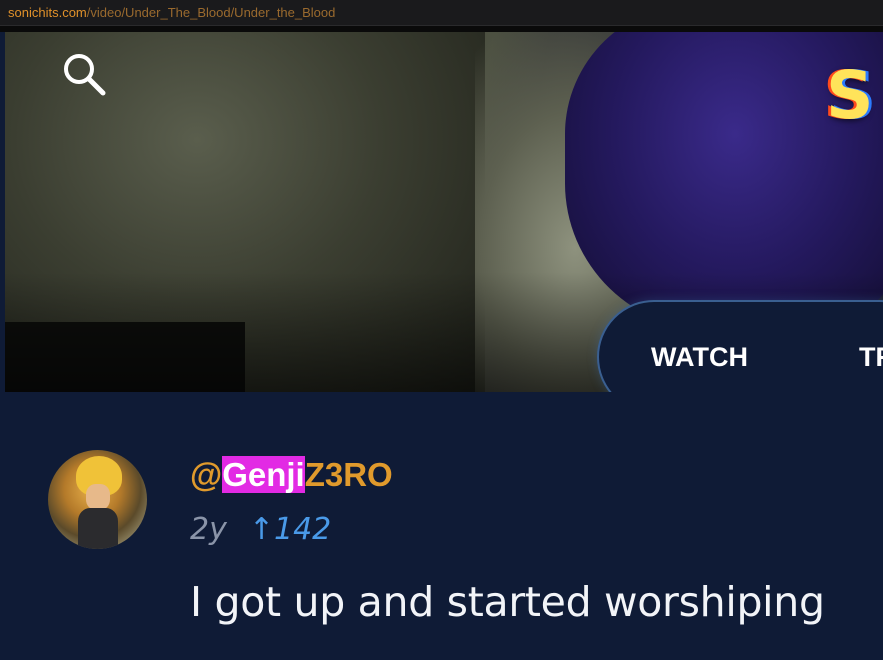 This screenshot has height=660, width=883. I want to click on comment-username: @GenjiZ3RO, so click(291, 475).